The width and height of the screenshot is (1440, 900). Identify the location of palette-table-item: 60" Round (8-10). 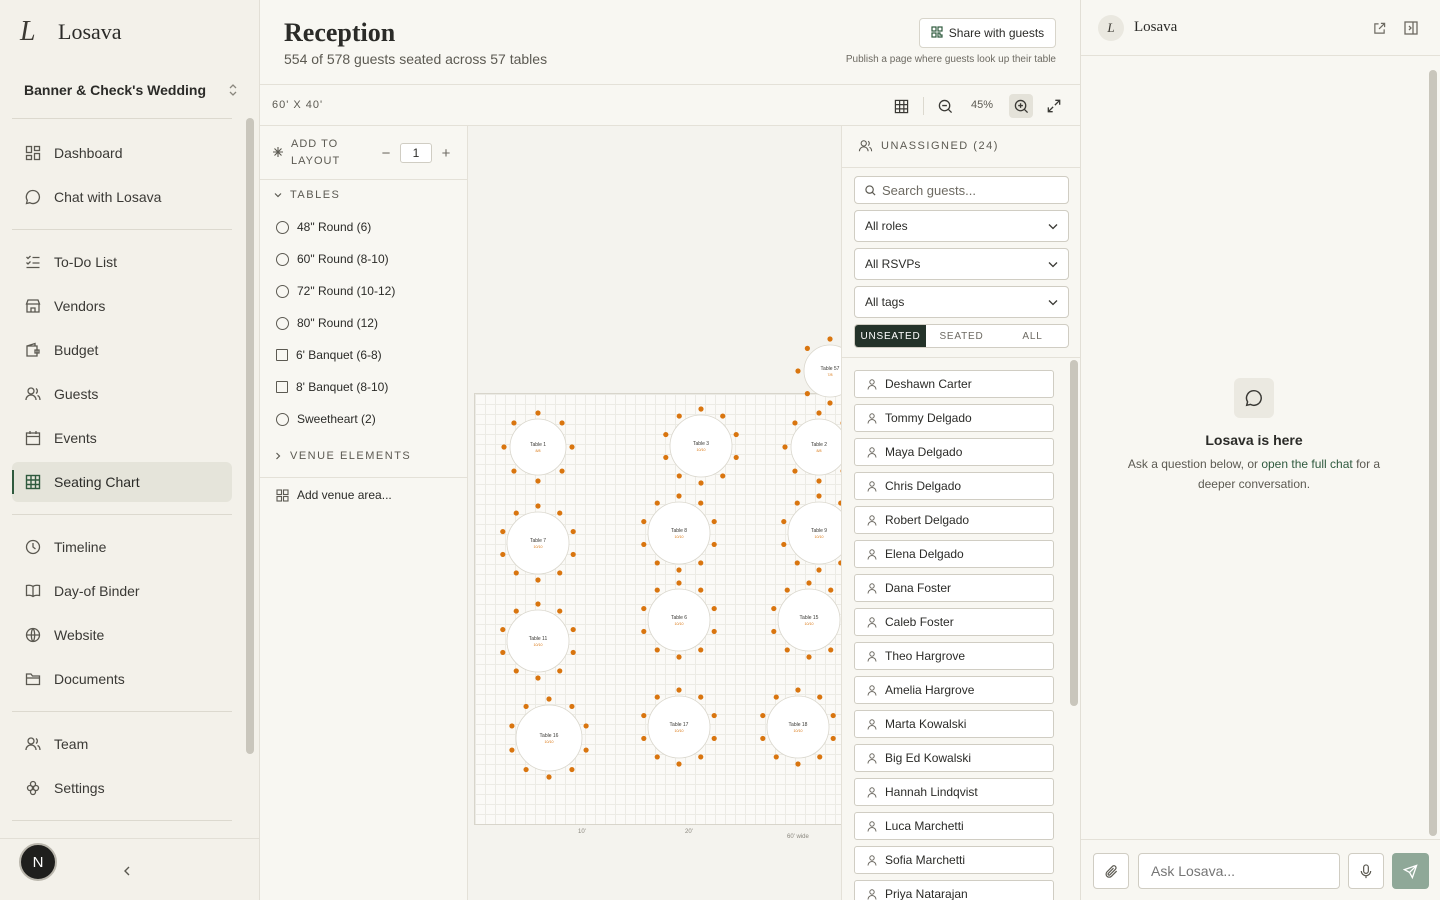
(332, 259).